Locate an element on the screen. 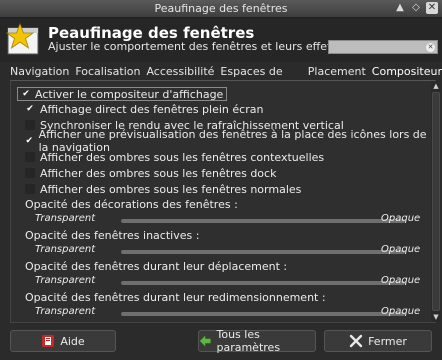  scrollbar-thumb is located at coordinates (436, 201).